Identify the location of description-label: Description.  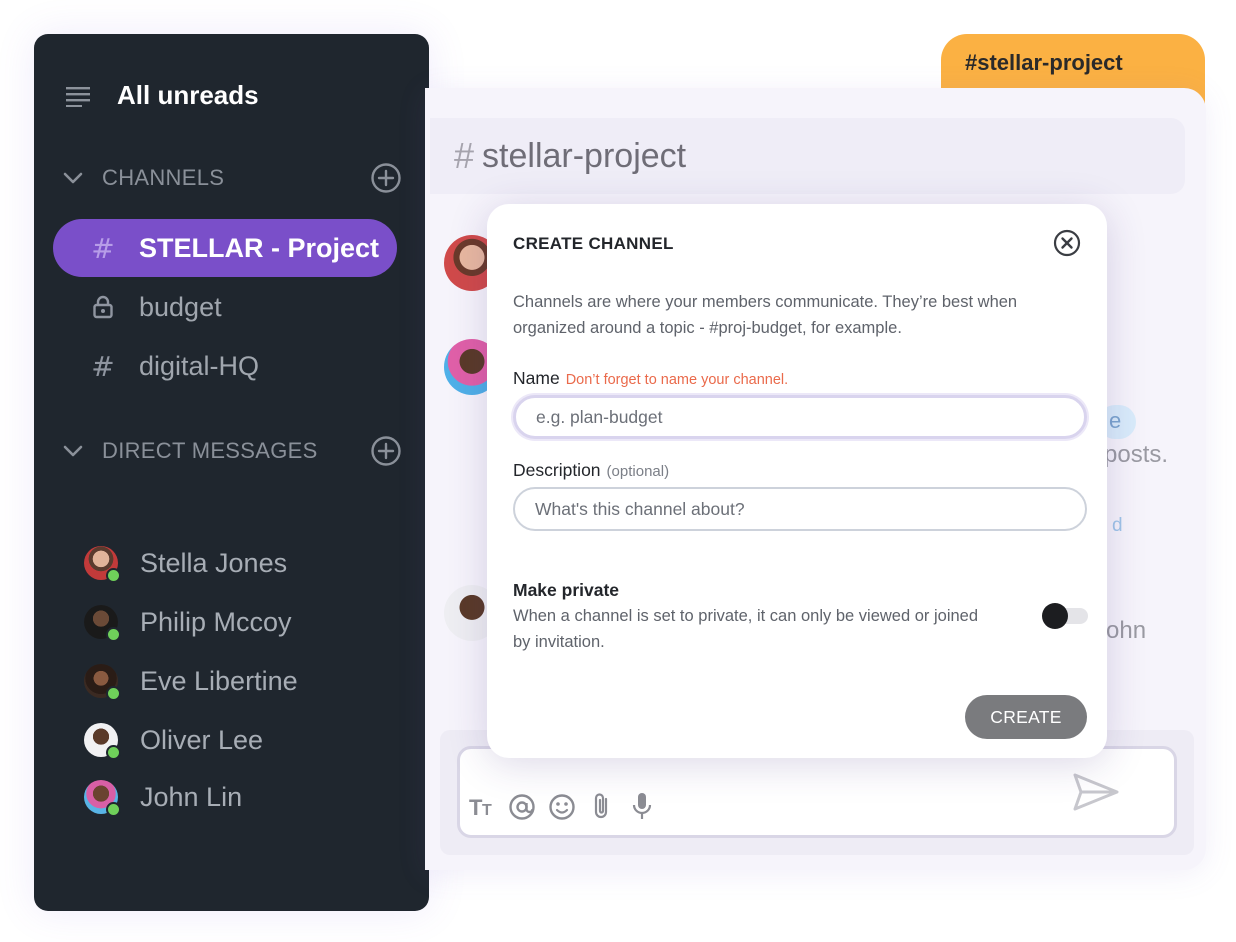
(557, 470).